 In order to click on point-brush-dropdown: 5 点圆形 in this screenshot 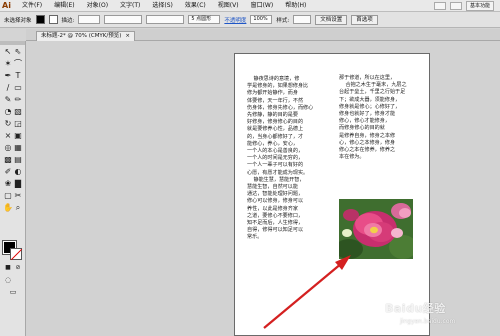, I will do `click(204, 19)`.